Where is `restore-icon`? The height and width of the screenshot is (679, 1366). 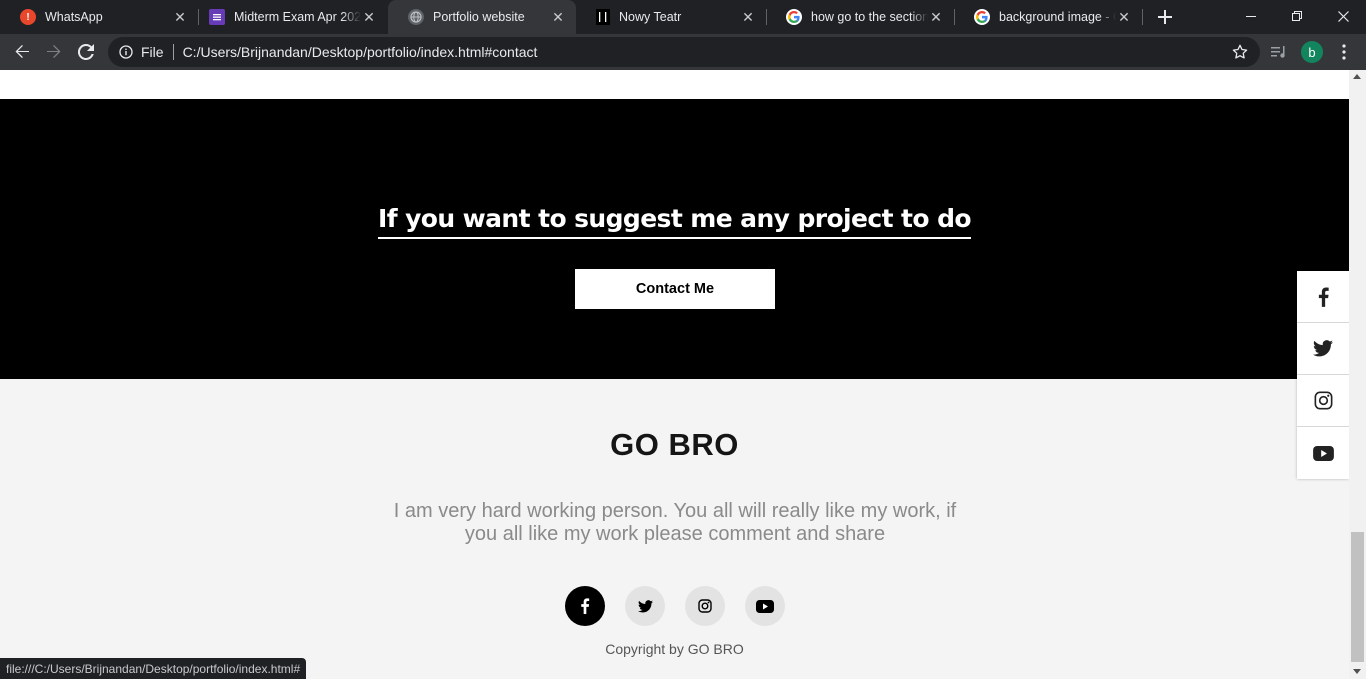
restore-icon is located at coordinates (1297, 16).